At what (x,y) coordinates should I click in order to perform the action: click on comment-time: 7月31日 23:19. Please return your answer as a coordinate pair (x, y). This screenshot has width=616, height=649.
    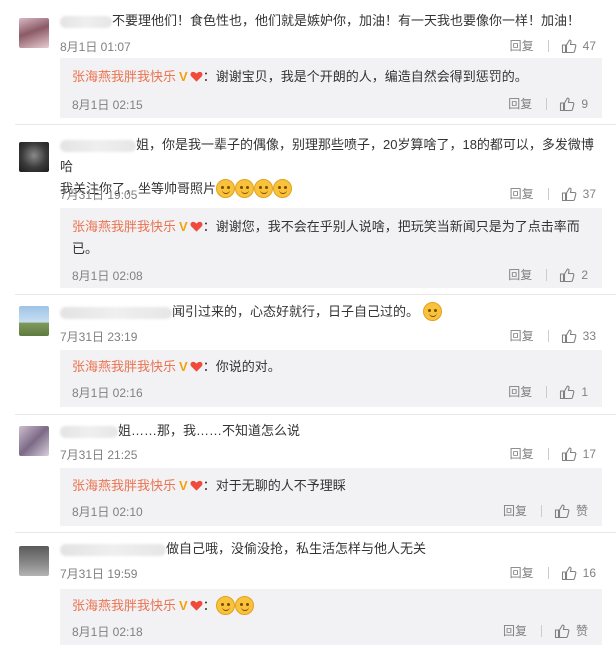
    Looking at the image, I should click on (99, 337).